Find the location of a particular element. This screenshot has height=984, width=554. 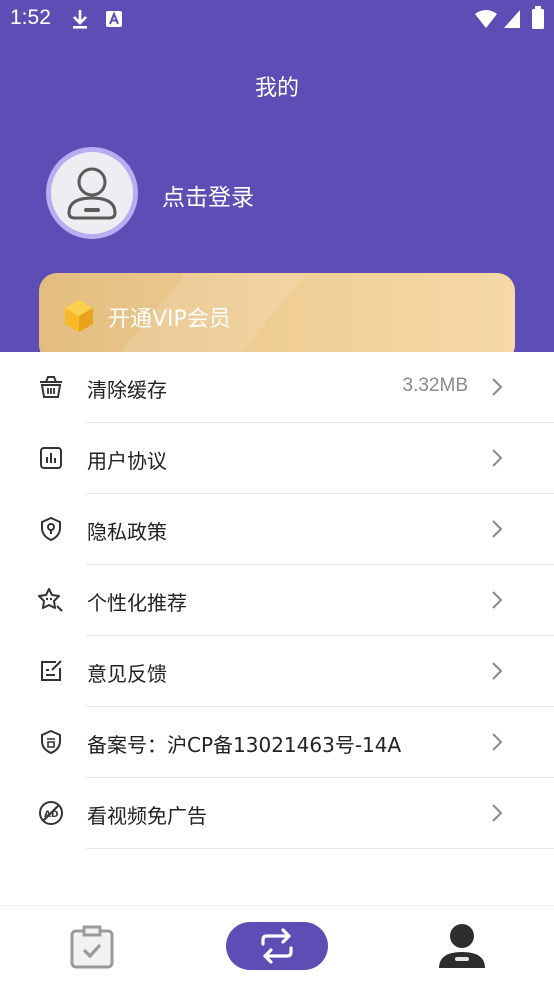

tab-tasks is located at coordinates (93, 945).